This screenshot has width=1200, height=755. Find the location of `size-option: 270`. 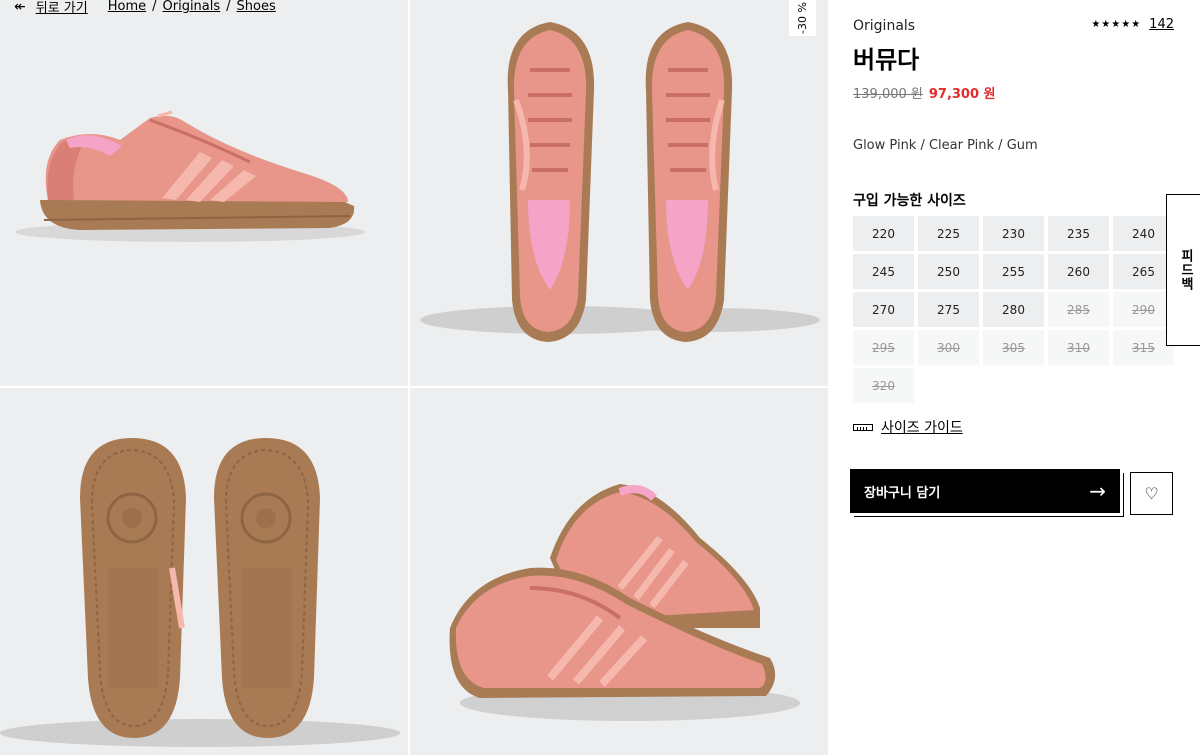

size-option: 270 is located at coordinates (883, 309).